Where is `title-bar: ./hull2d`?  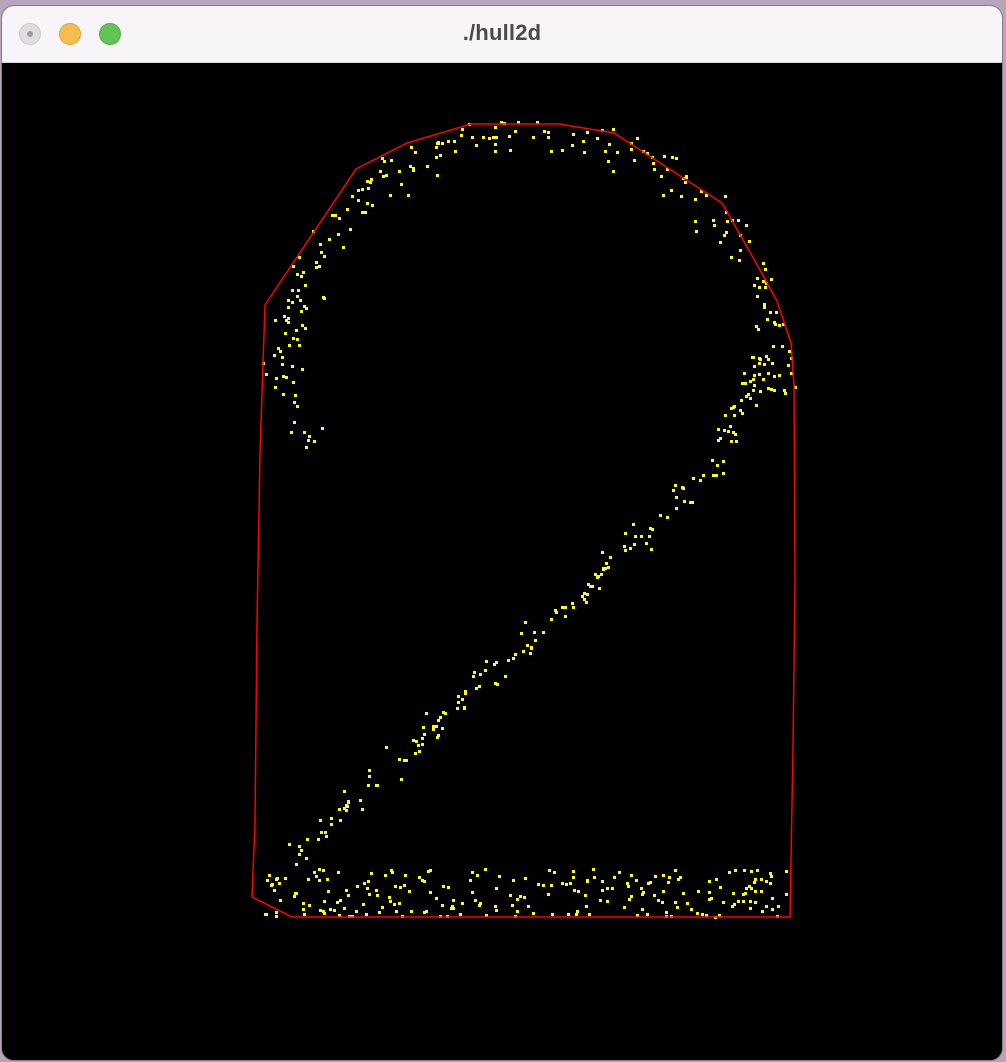
title-bar: ./hull2d is located at coordinates (502, 34).